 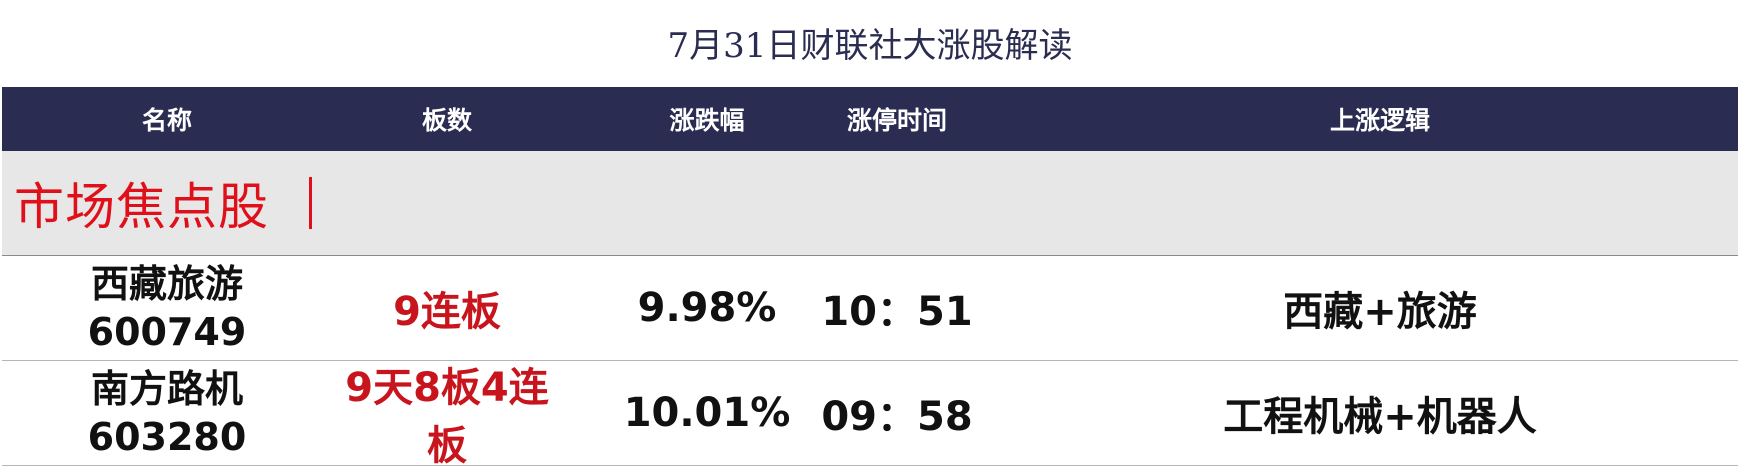 What do you see at coordinates (166, 389) in the screenshot?
I see `stock-name: 南方路机` at bounding box center [166, 389].